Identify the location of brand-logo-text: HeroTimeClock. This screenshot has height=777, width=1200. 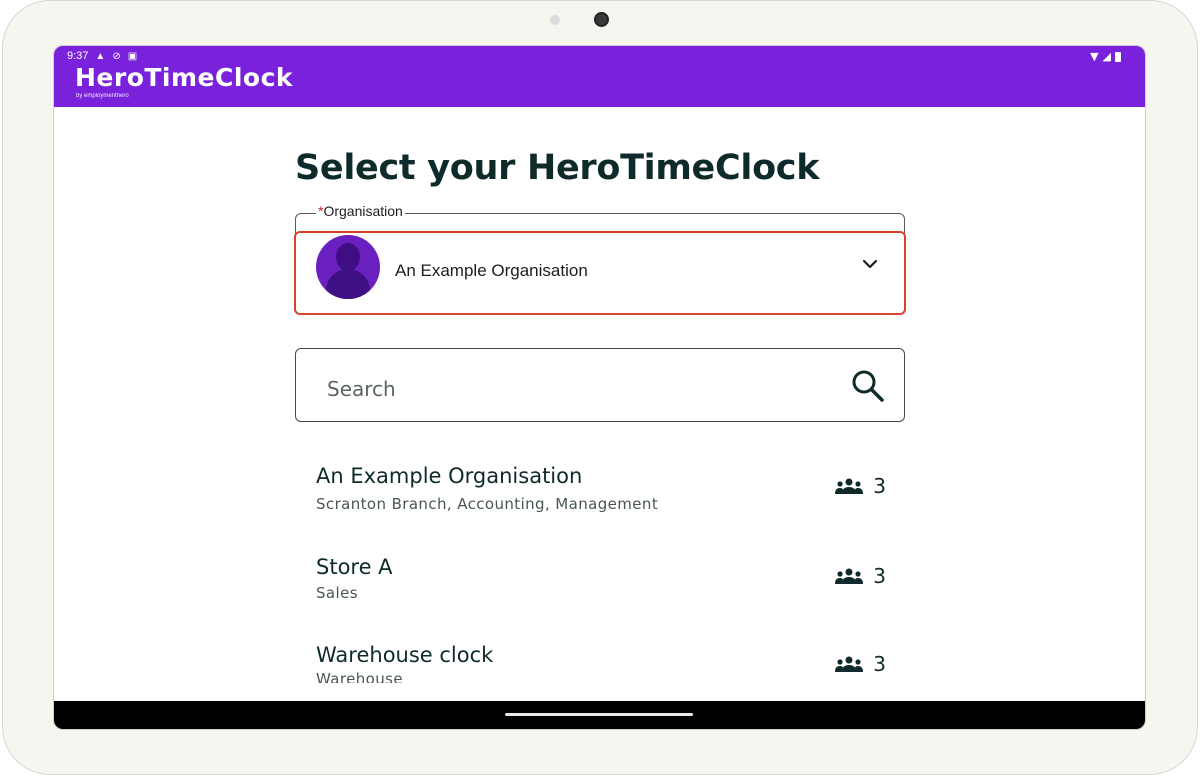
(184, 77).